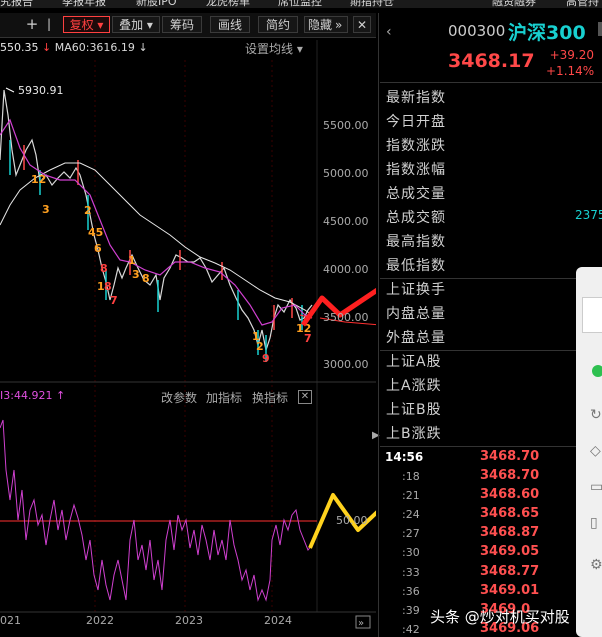  Describe the element at coordinates (131, 25) in the screenshot. I see `overlay-label: 叠加` at that location.